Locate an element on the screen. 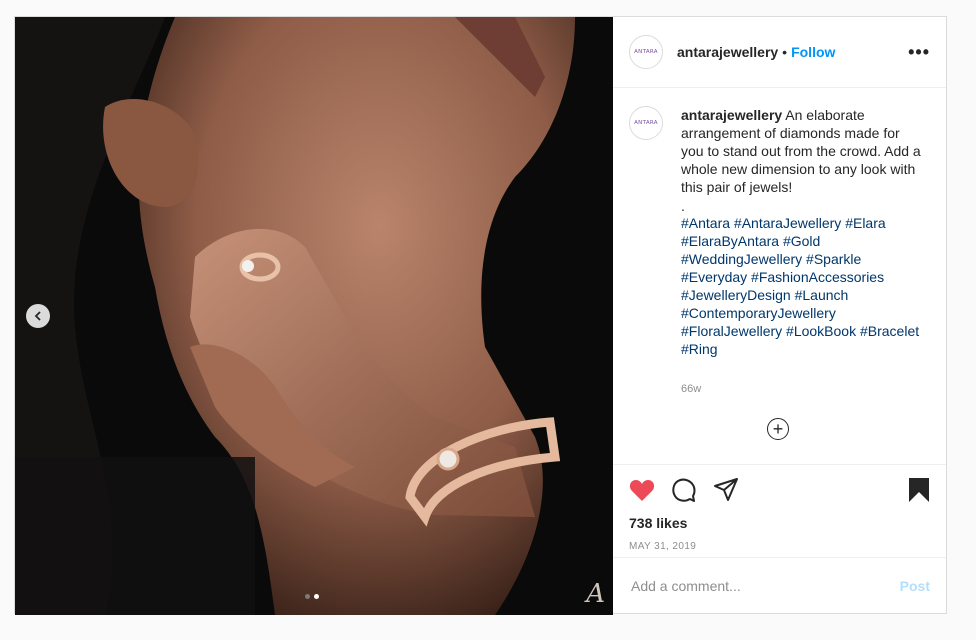  chevron-left-icon is located at coordinates (37, 316).